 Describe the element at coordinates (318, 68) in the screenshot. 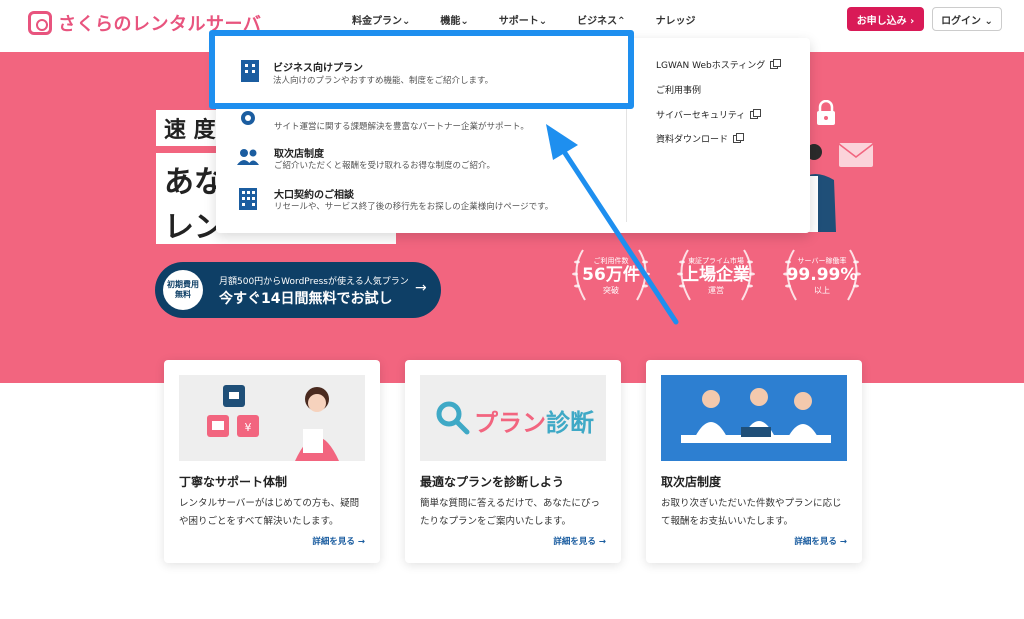

I see `menu-item-title: ビジネス向けプラン` at that location.